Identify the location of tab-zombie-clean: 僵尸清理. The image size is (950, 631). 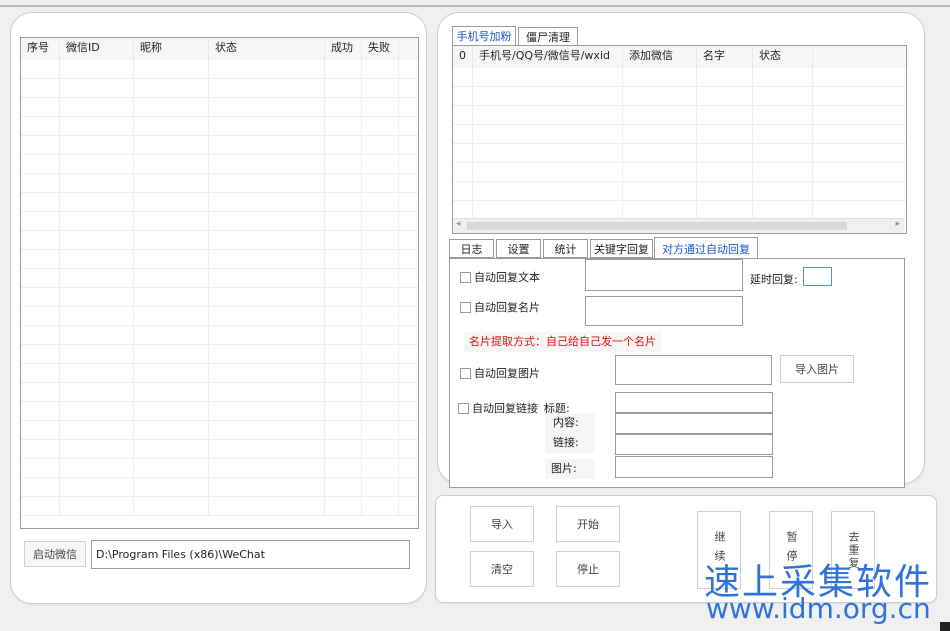
(548, 36).